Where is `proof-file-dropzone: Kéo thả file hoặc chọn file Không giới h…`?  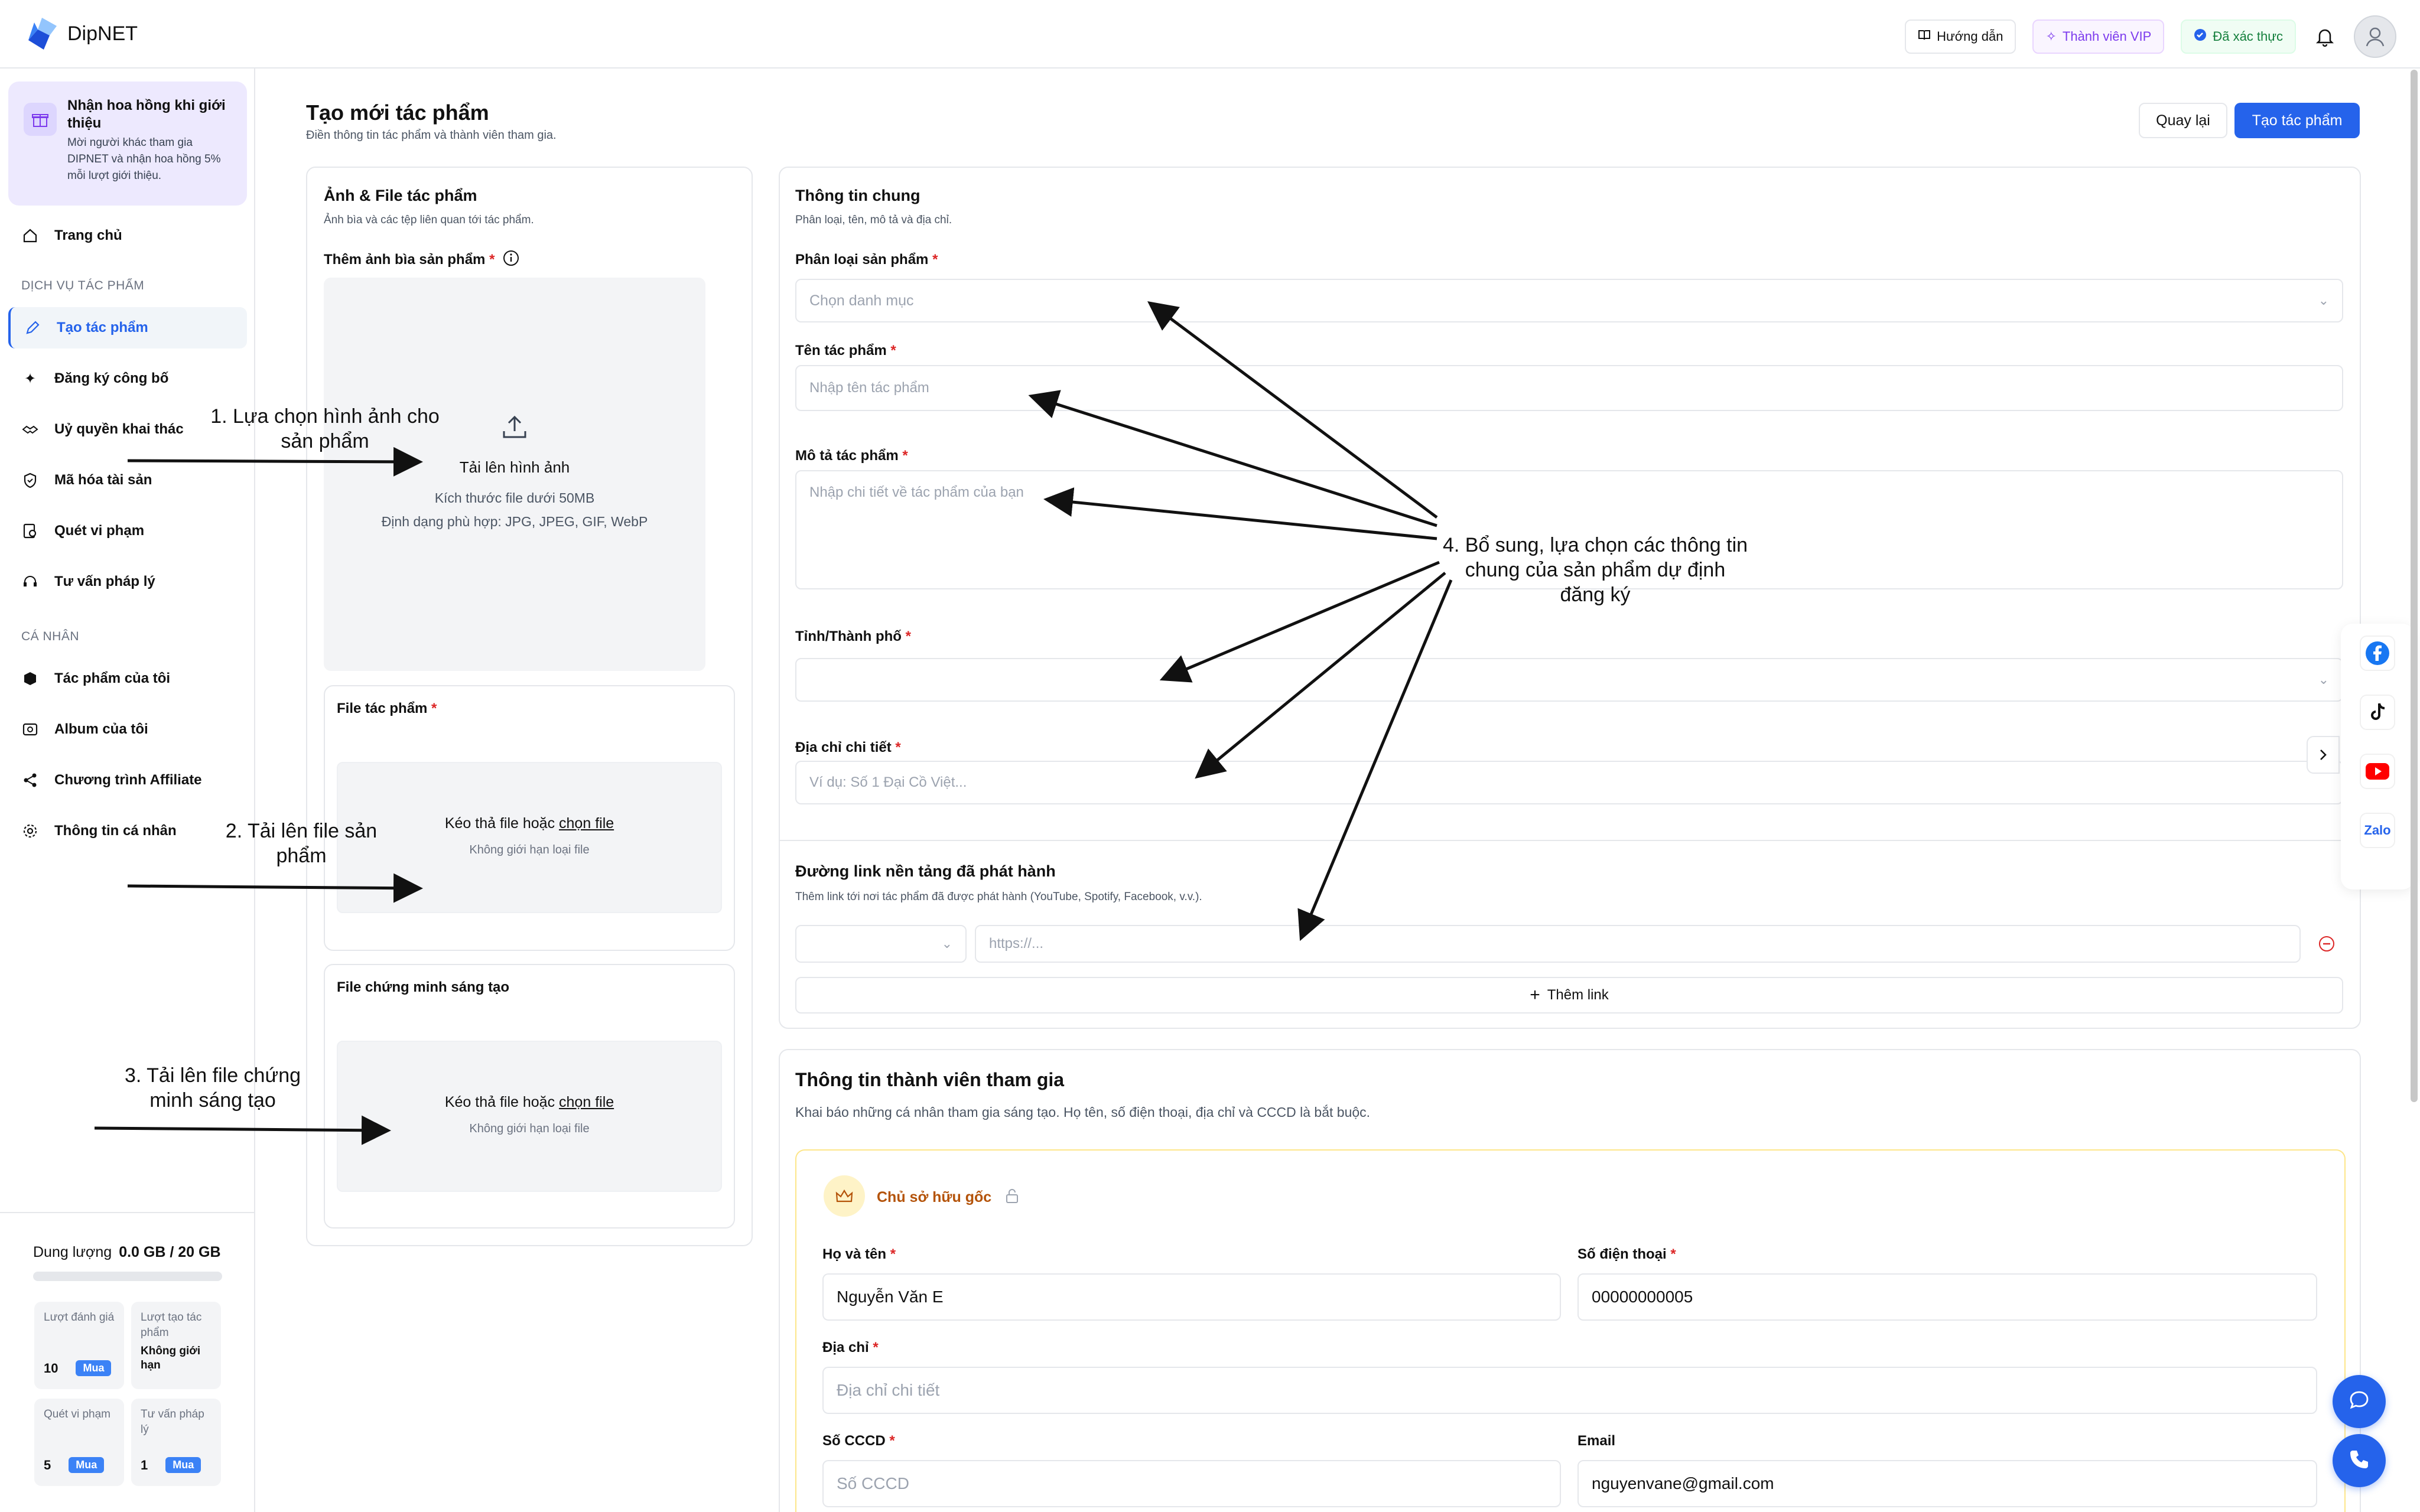
proof-file-dropzone: Kéo thả file hoặc chọn file Không giới h… is located at coordinates (529, 1116).